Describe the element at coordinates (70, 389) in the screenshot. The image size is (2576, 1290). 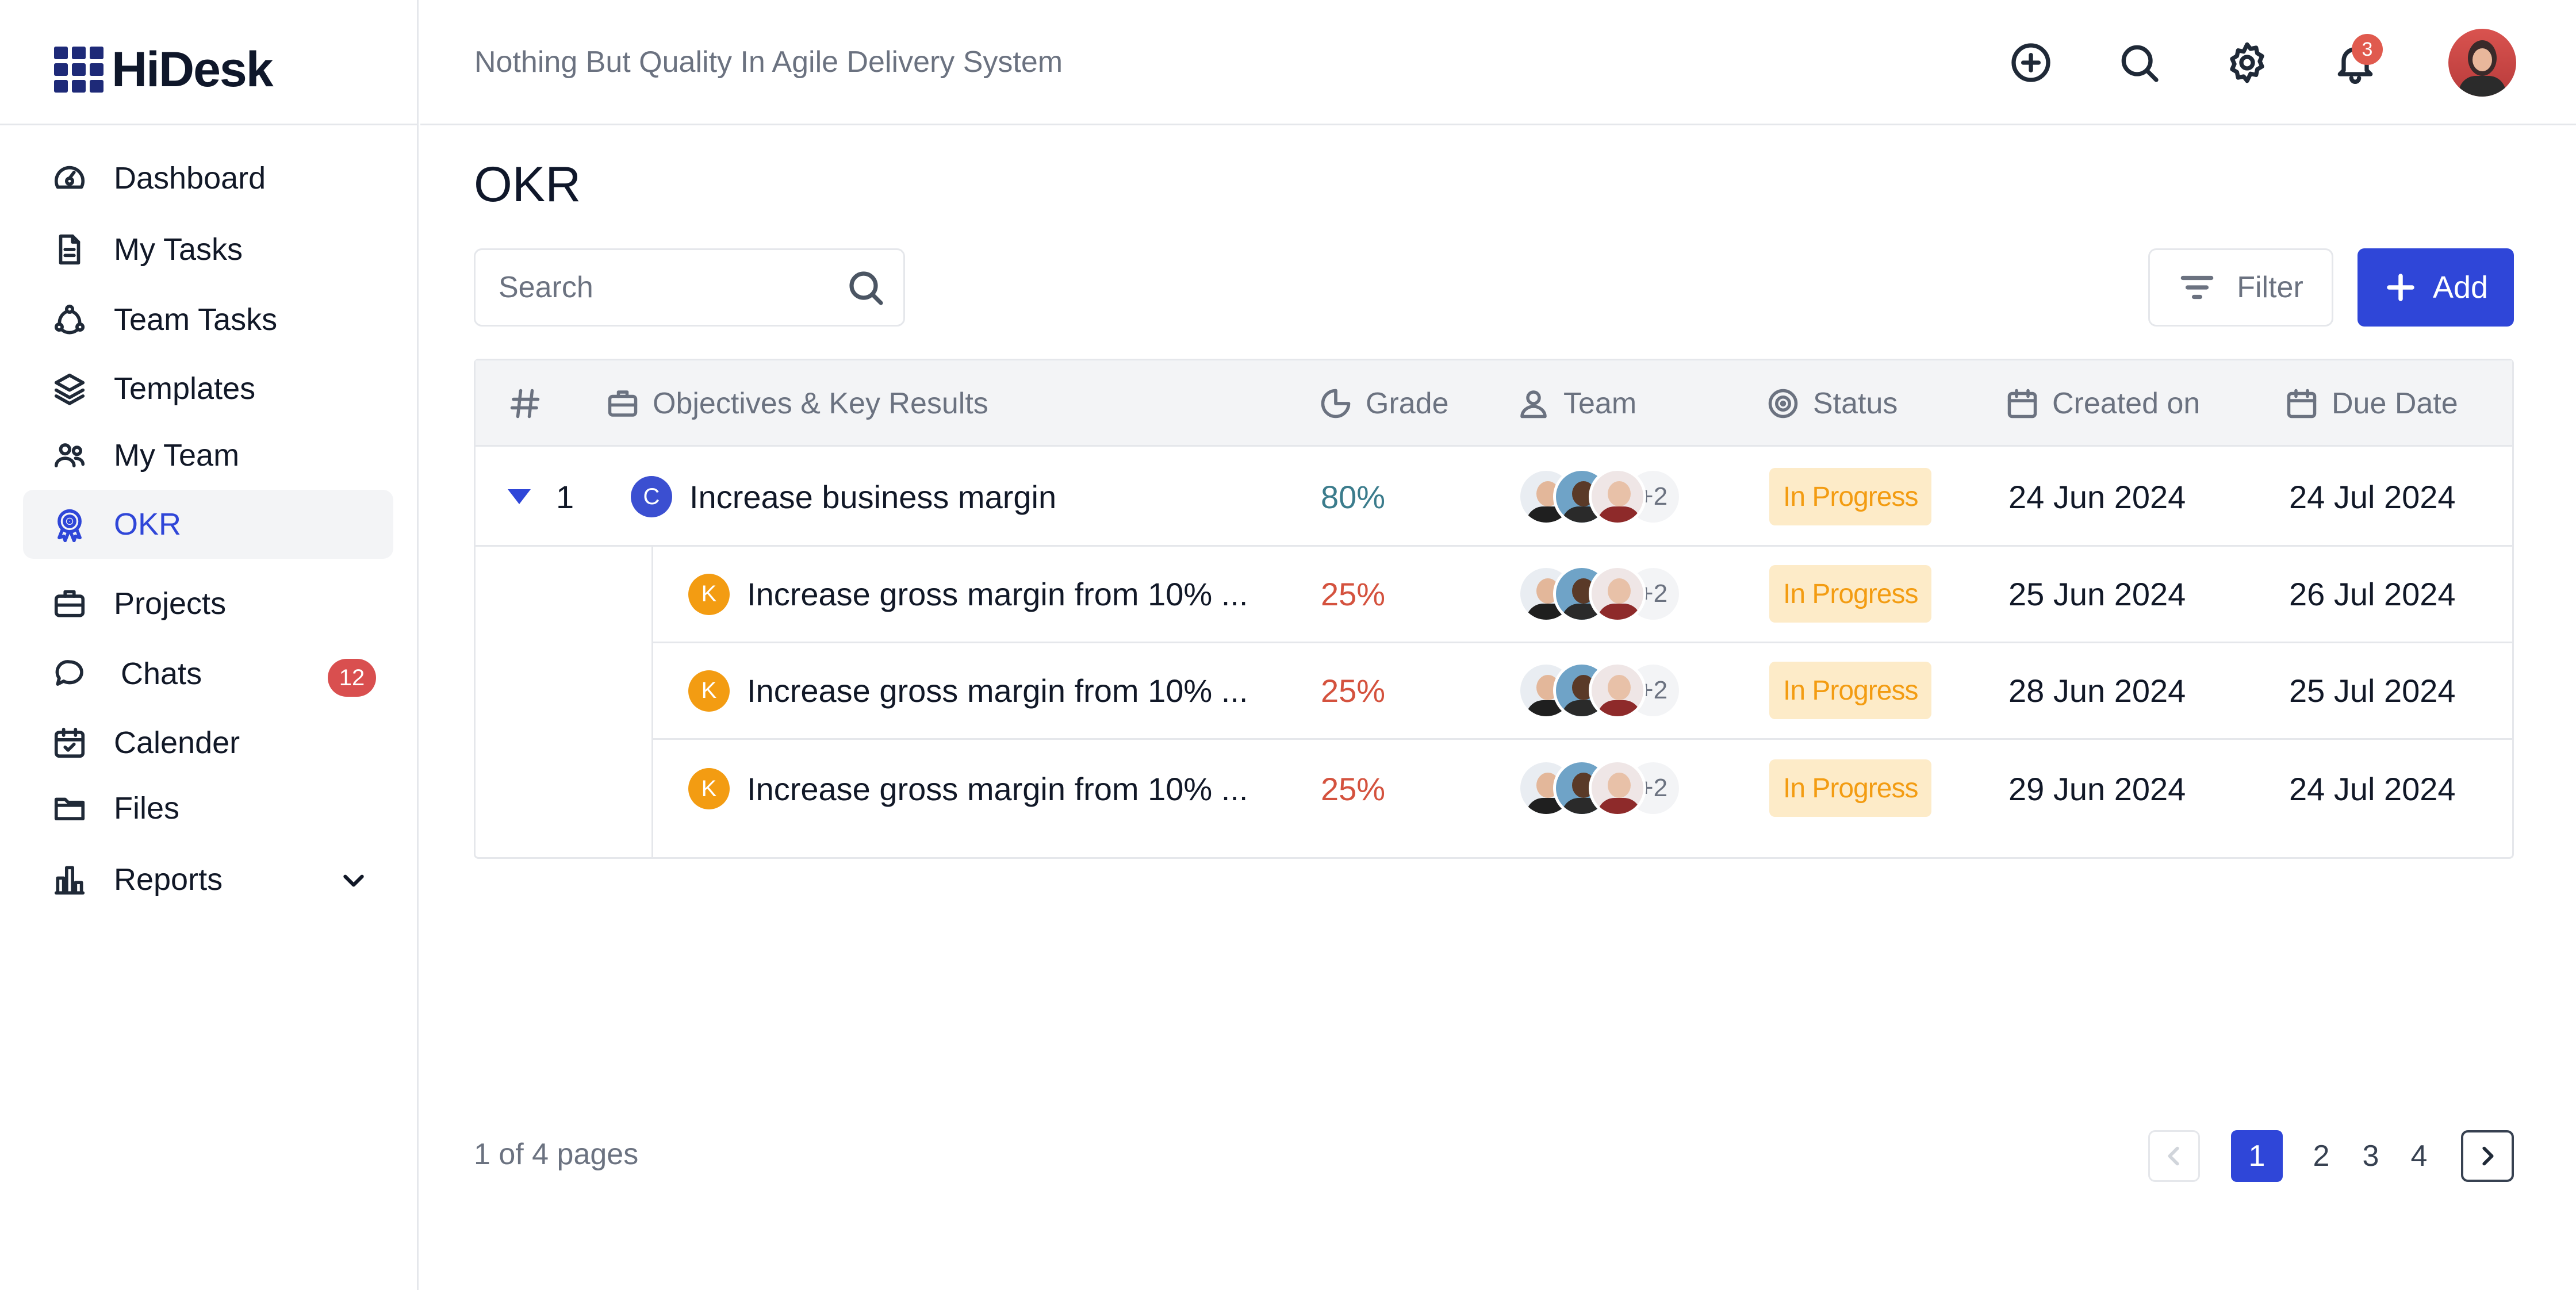
I see `layers-icon` at that location.